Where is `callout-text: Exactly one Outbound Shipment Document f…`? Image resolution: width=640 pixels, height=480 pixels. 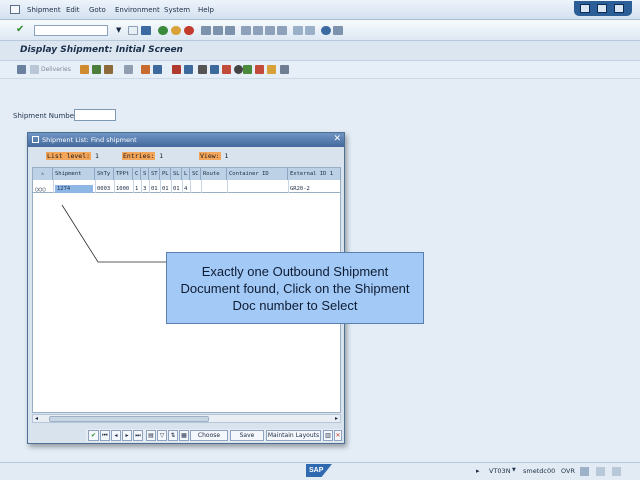 callout-text: Exactly one Outbound Shipment Document f… is located at coordinates (295, 288).